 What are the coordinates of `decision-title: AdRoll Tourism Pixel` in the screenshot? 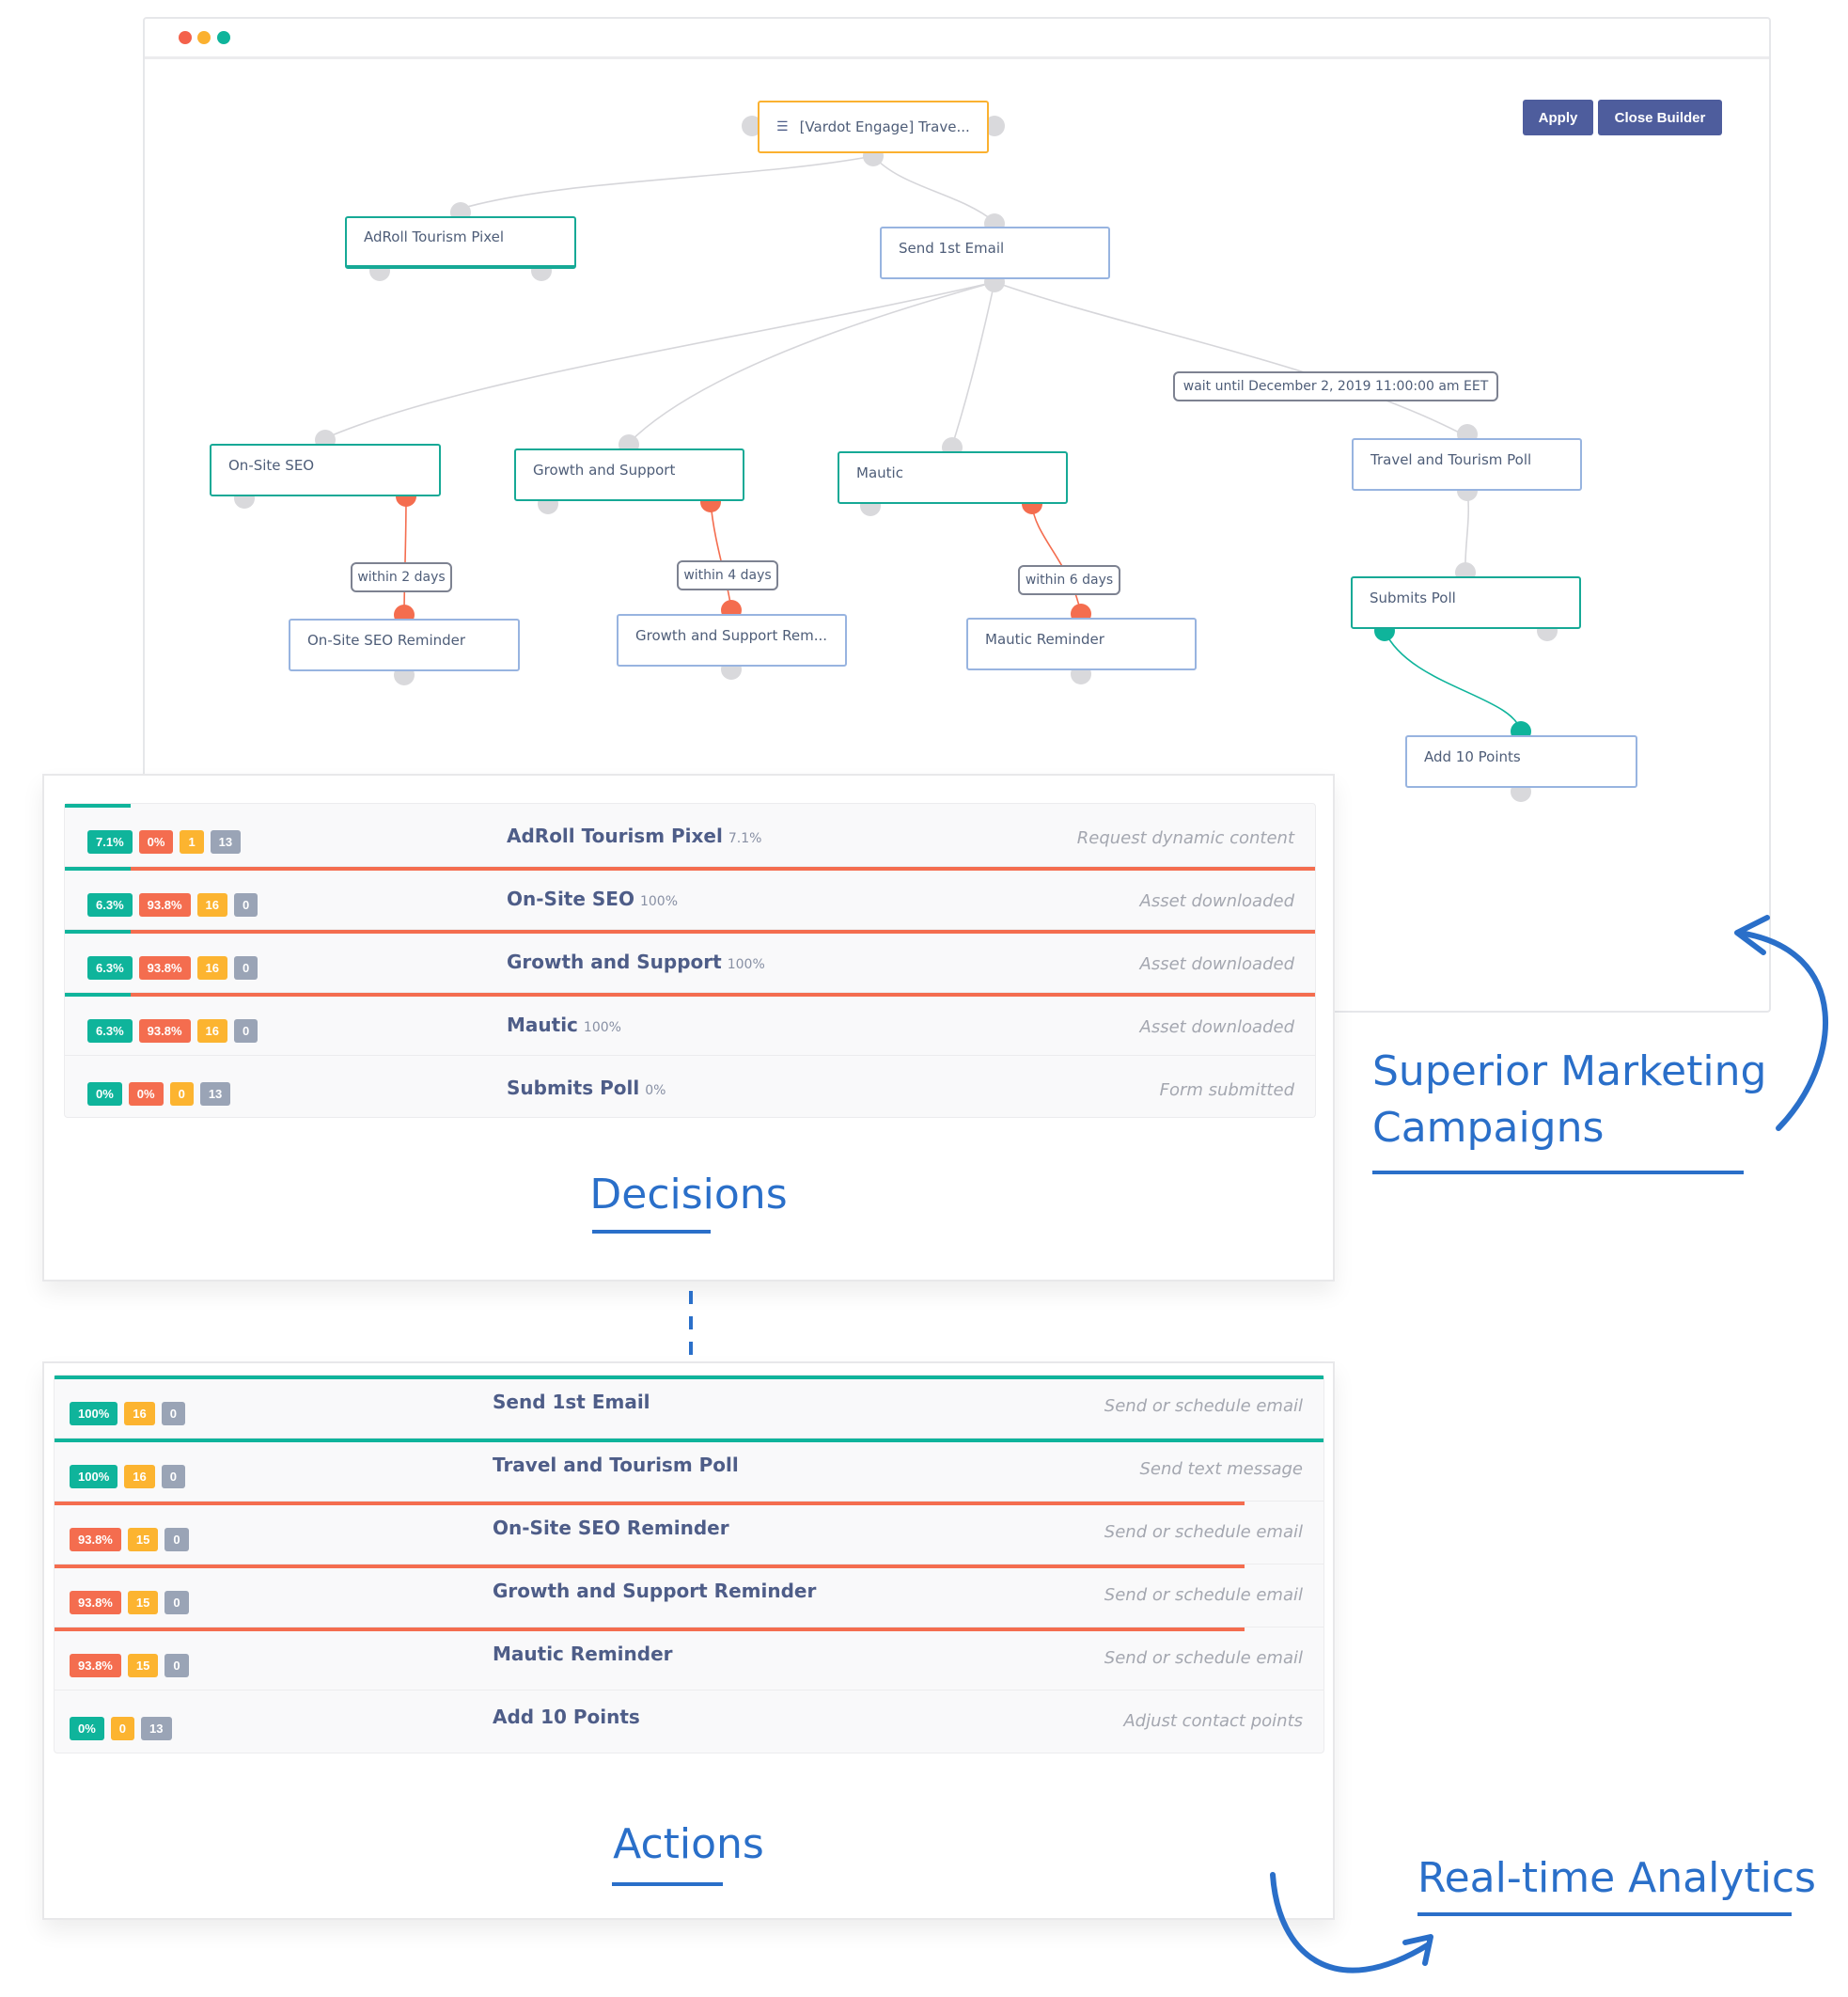 It's located at (615, 836).